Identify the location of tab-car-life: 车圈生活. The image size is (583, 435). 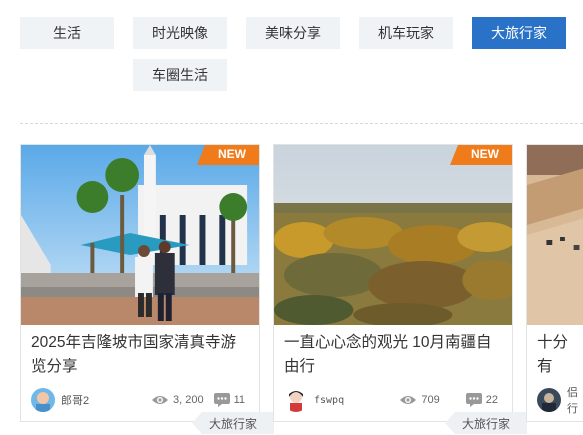
(180, 75).